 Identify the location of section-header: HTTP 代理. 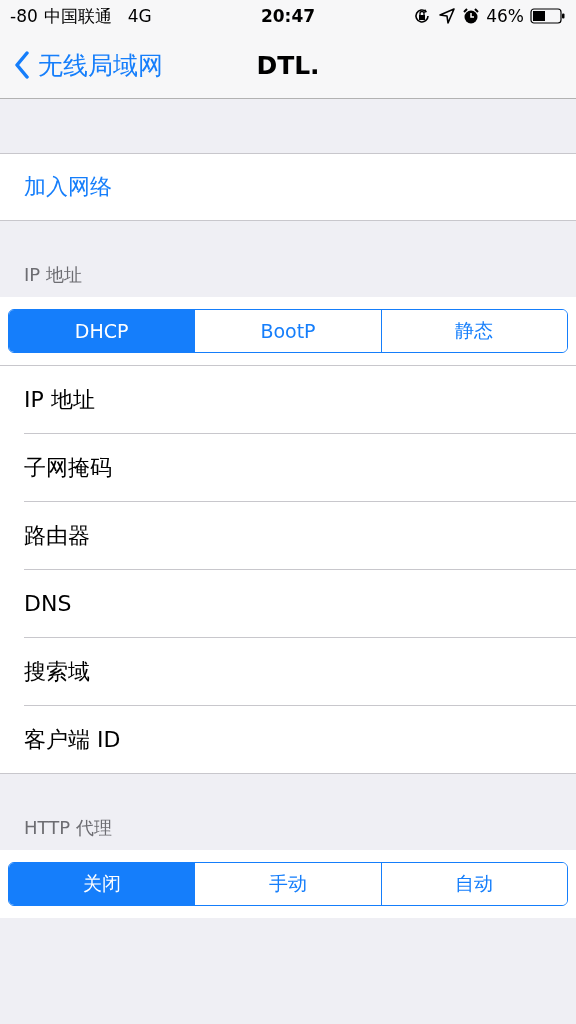
(68, 828).